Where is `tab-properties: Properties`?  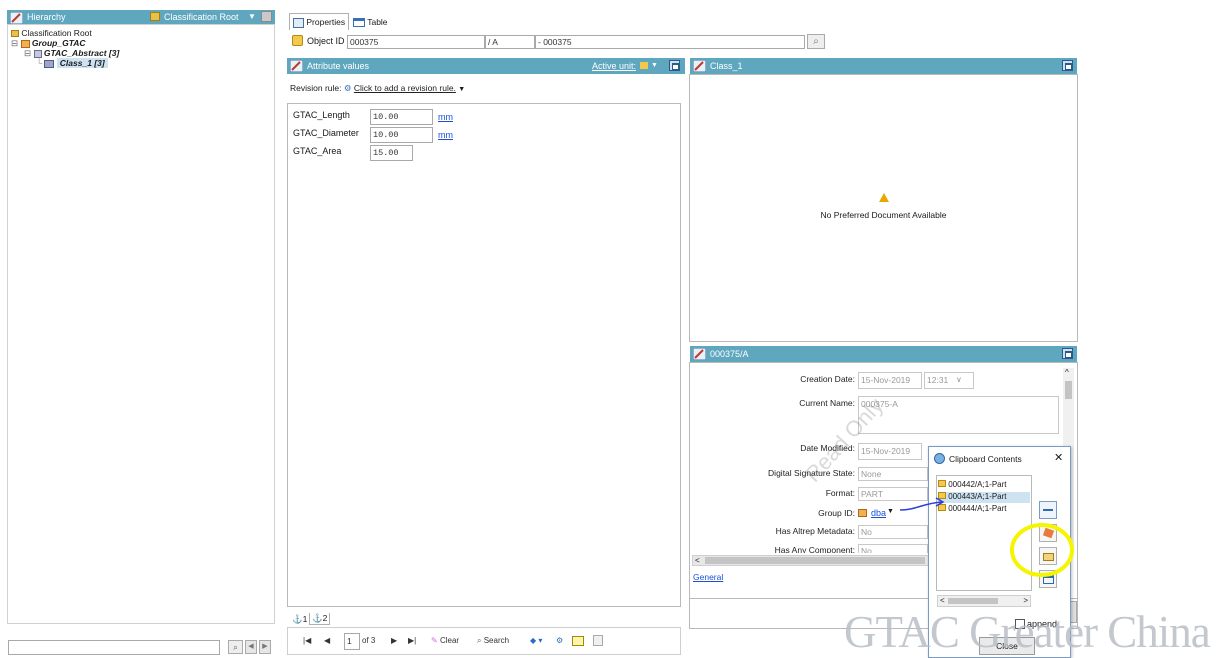 tab-properties: Properties is located at coordinates (319, 21).